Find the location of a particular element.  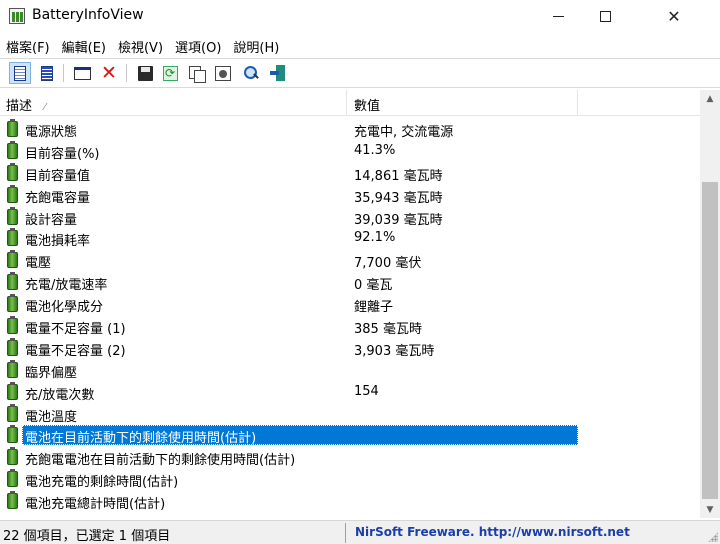

table-row-selected: 電池在目前活動下的剩餘使用時間(估計) is located at coordinates (350, 435).